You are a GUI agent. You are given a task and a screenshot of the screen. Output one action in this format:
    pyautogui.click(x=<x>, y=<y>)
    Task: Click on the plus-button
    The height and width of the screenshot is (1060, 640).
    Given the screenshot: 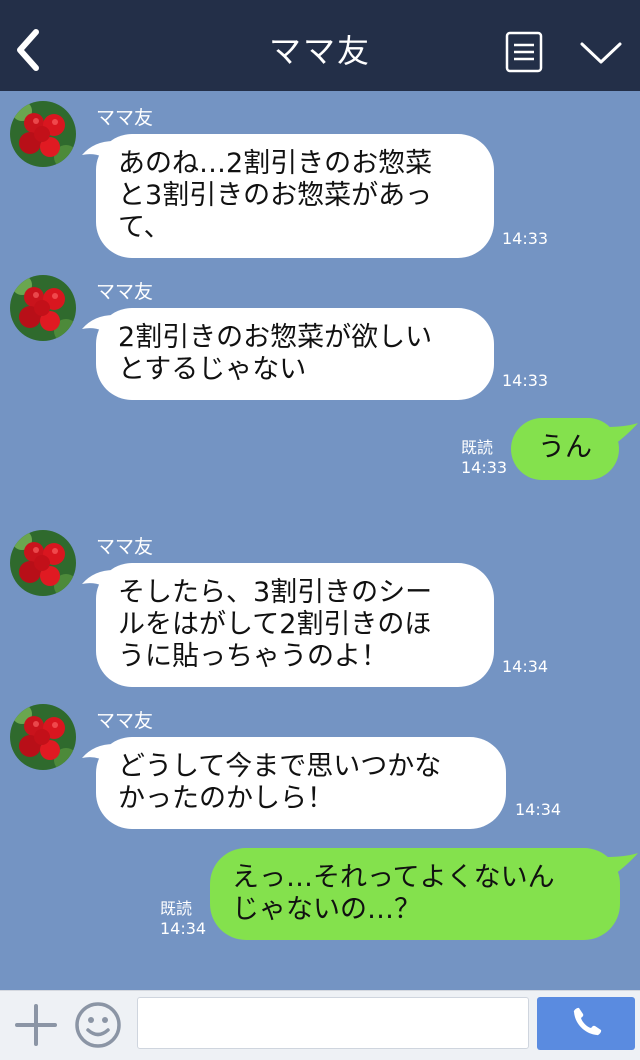 What is the action you would take?
    pyautogui.click(x=36, y=1025)
    